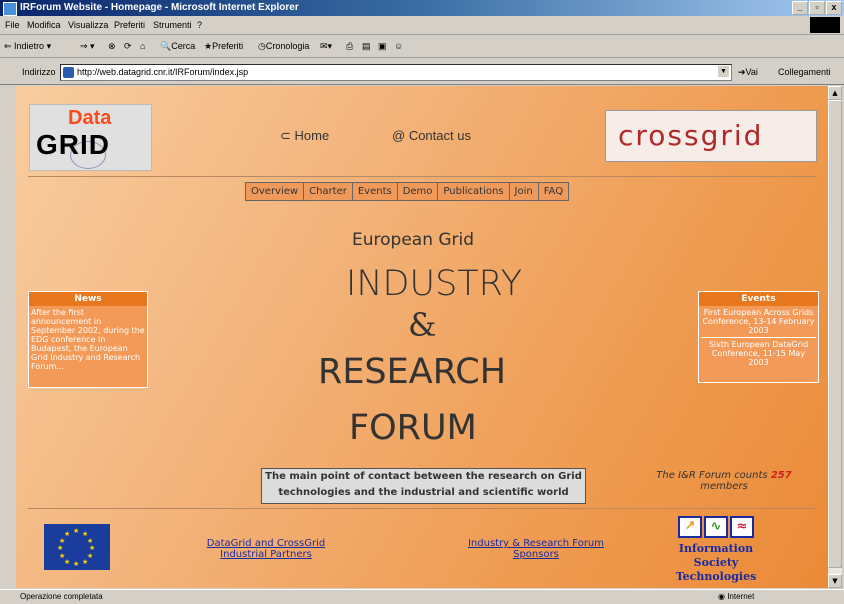  I want to click on messenger-icon: ☺, so click(398, 46).